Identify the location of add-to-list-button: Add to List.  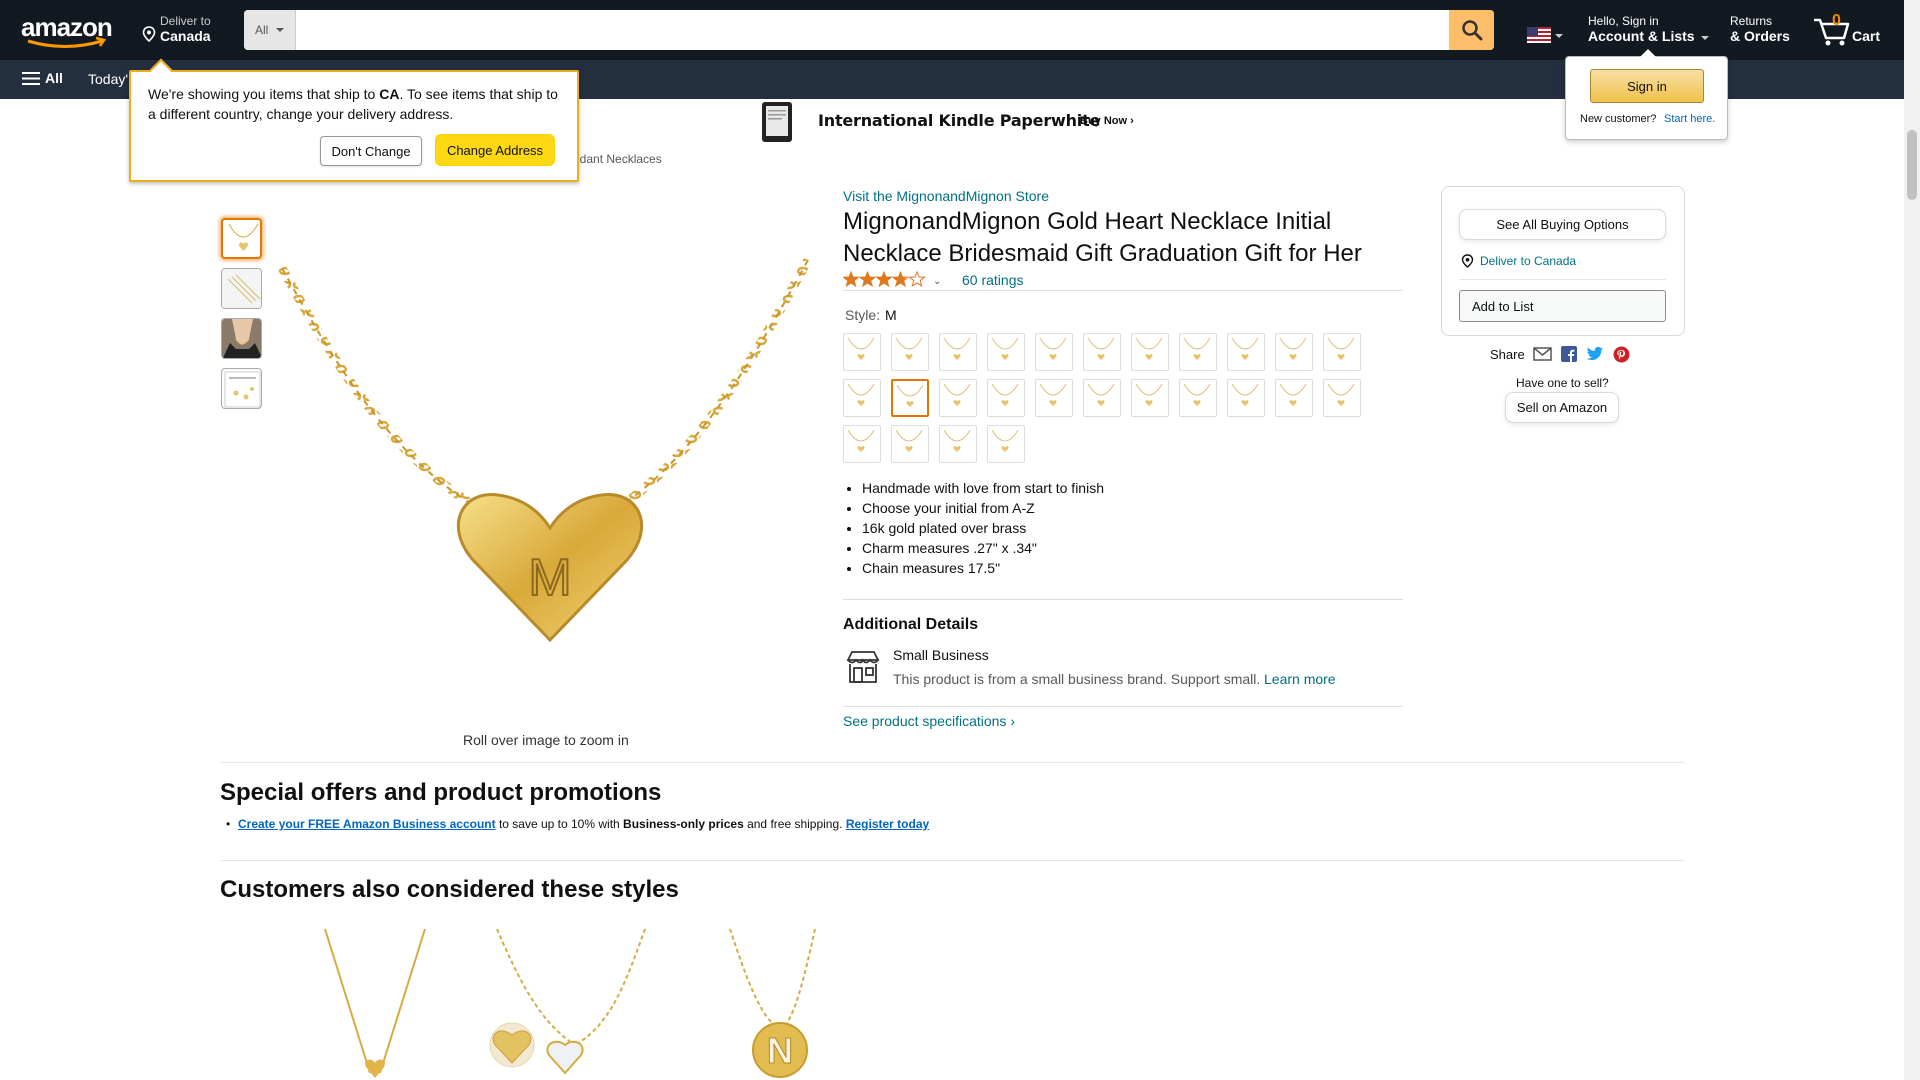
(1562, 306).